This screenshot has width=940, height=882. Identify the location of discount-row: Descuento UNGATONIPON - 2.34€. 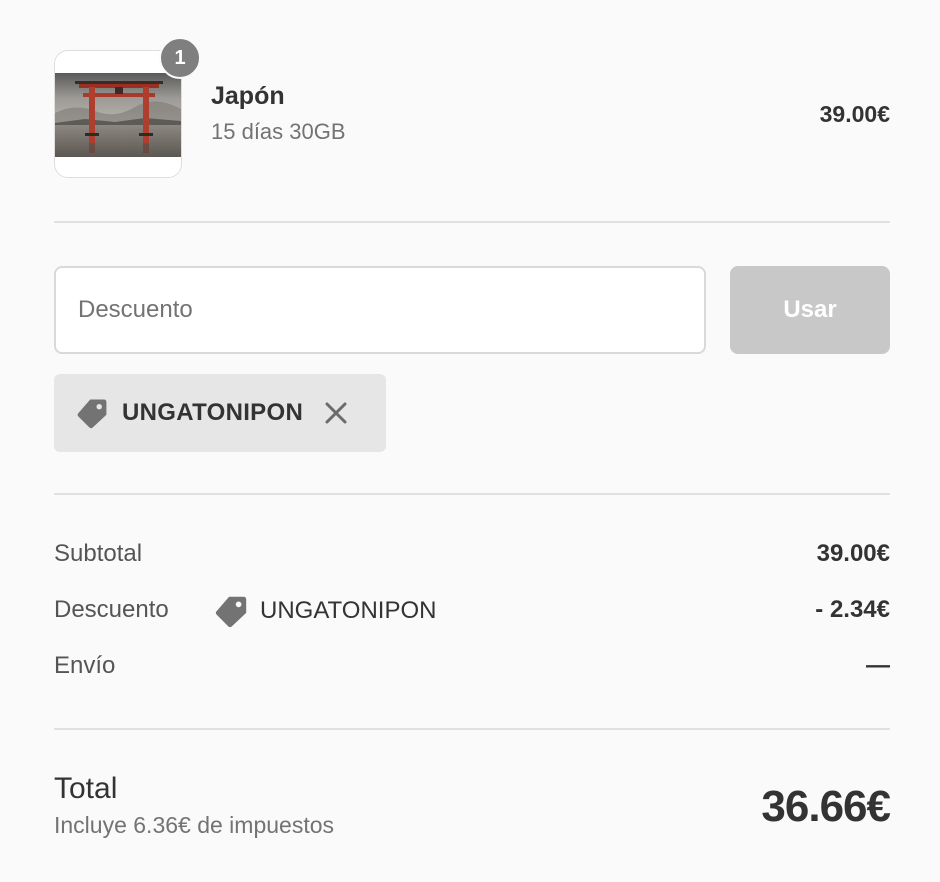
(472, 614).